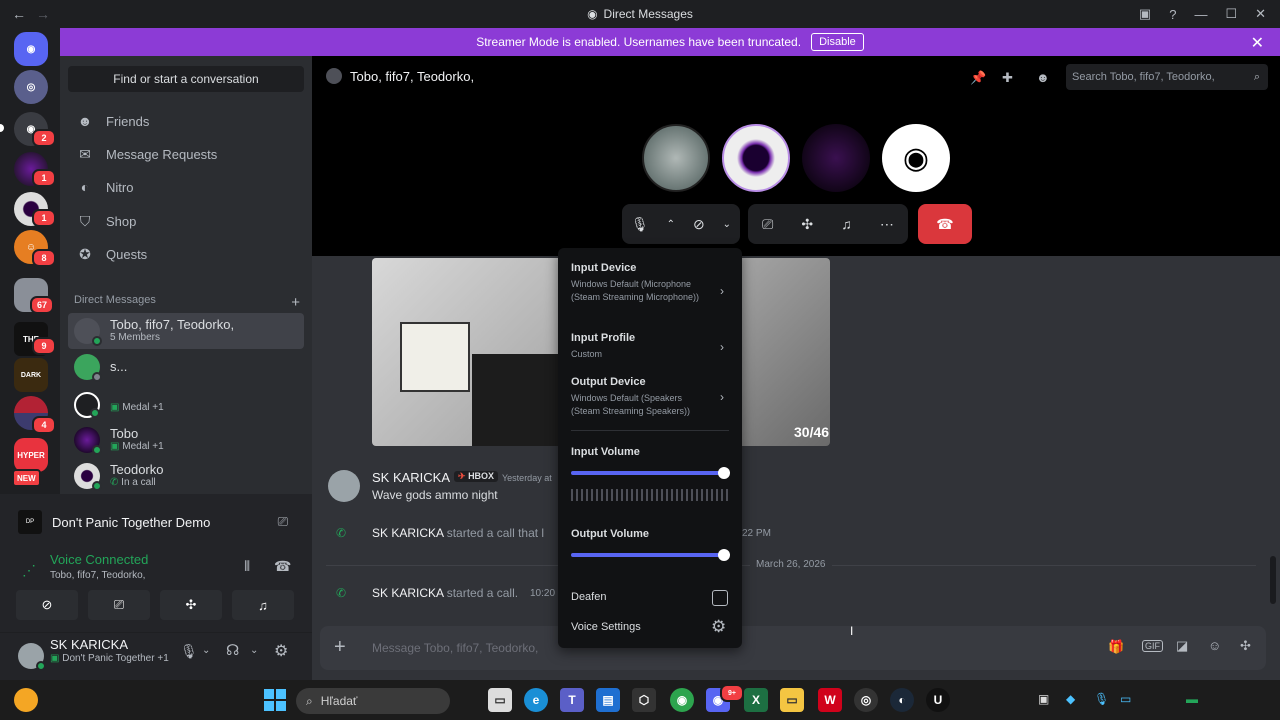 The height and width of the screenshot is (720, 1280). Describe the element at coordinates (1214, 645) in the screenshot. I see `emoji-icon: ☺` at that location.